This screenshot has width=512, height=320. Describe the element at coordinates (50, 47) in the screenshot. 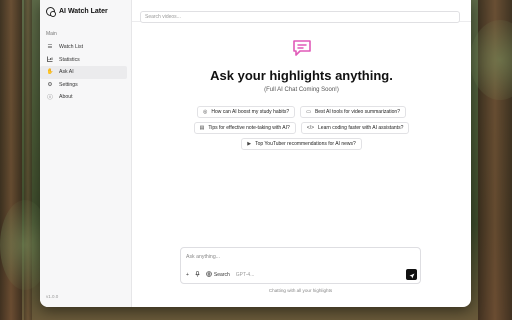

I see `list-icon: ☰` at that location.